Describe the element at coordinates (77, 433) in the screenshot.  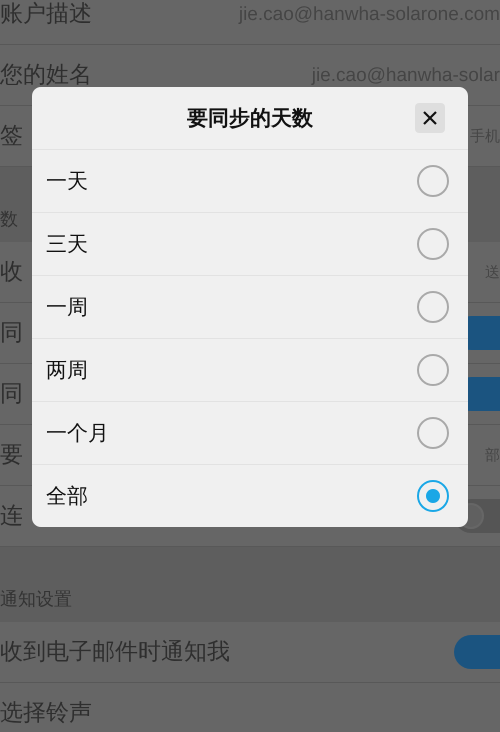
I see `option-label: 一个月` at that location.